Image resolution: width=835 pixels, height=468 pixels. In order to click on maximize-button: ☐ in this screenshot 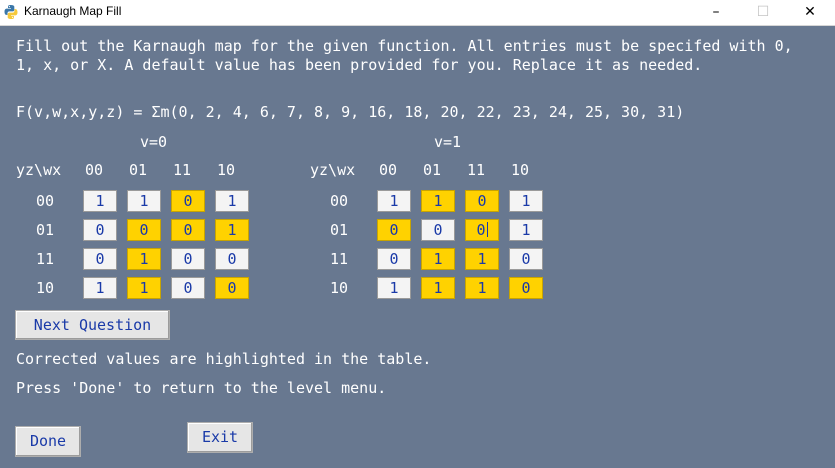, I will do `click(763, 12)`.